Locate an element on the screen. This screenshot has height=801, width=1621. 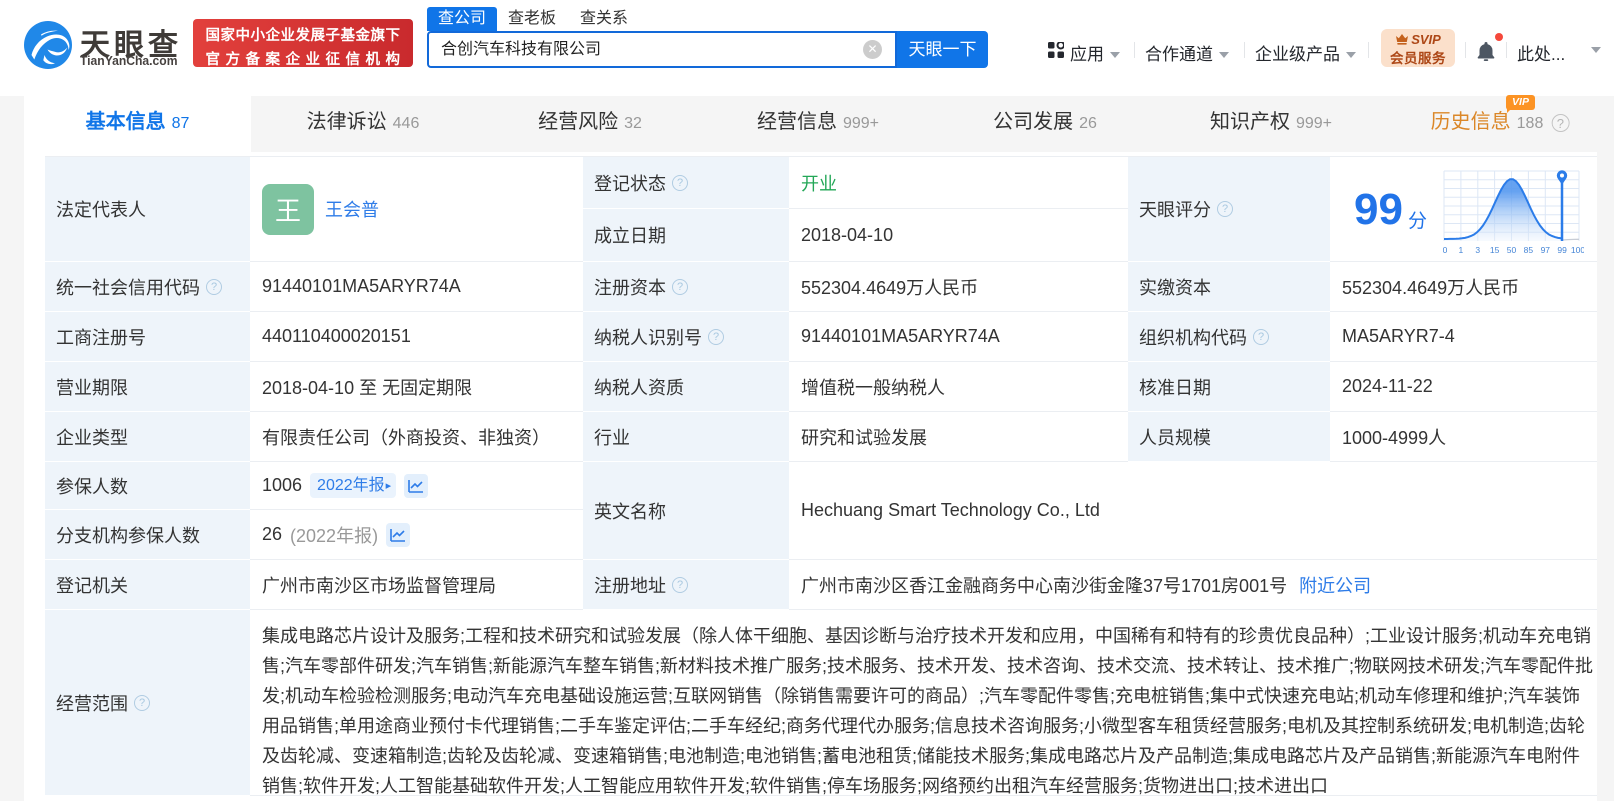
svg-text: 97 is located at coordinates (1546, 250).